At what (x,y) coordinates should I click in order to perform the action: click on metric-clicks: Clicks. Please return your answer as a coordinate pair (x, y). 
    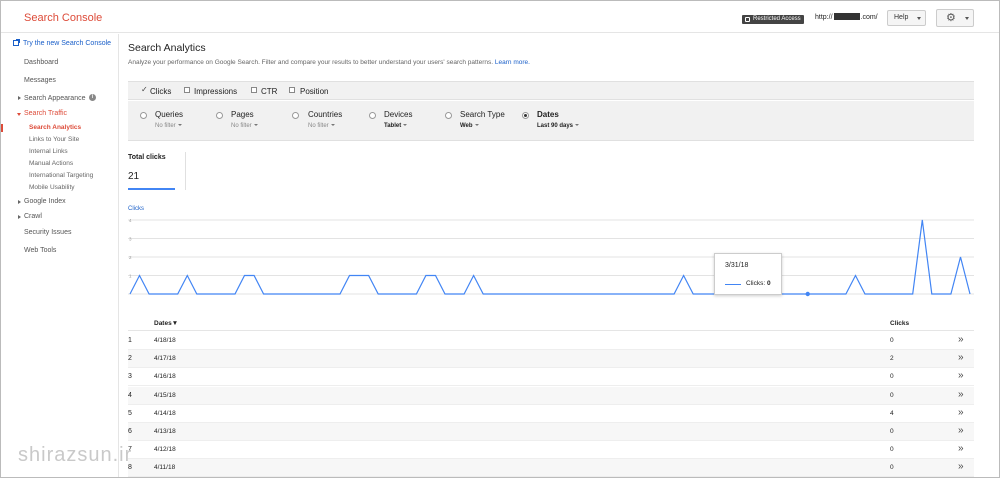
    Looking at the image, I should click on (160, 91).